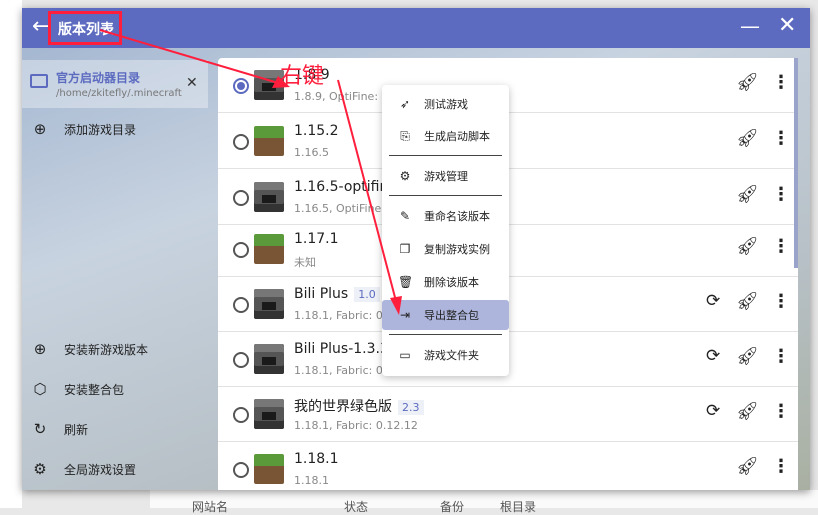 This screenshot has width=818, height=515. What do you see at coordinates (336, 96) in the screenshot?
I see `version-detail: 1.8.9, OptiFine:` at bounding box center [336, 96].